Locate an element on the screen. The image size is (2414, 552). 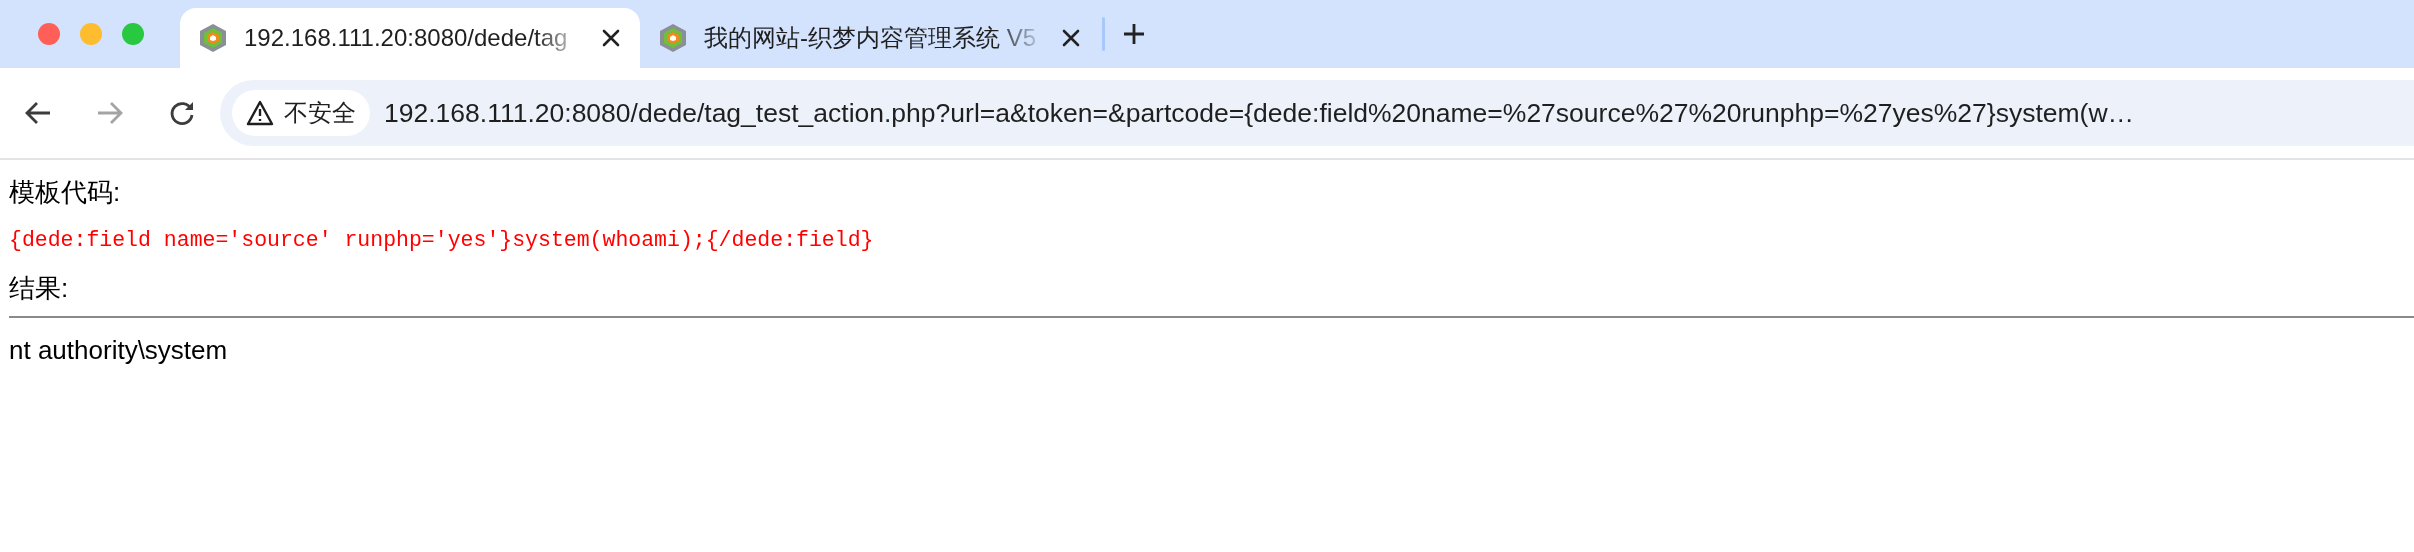
warning-icon is located at coordinates (260, 113).